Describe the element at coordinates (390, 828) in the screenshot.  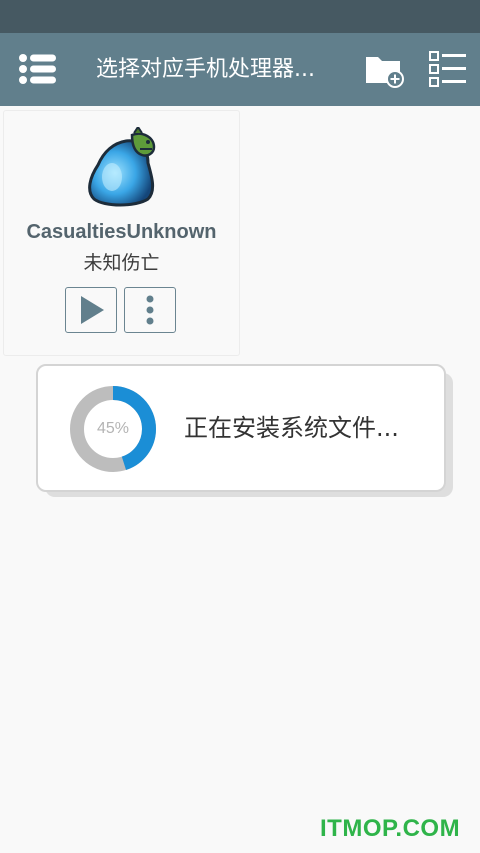
I see `watermark: ITMOP.COM` at that location.